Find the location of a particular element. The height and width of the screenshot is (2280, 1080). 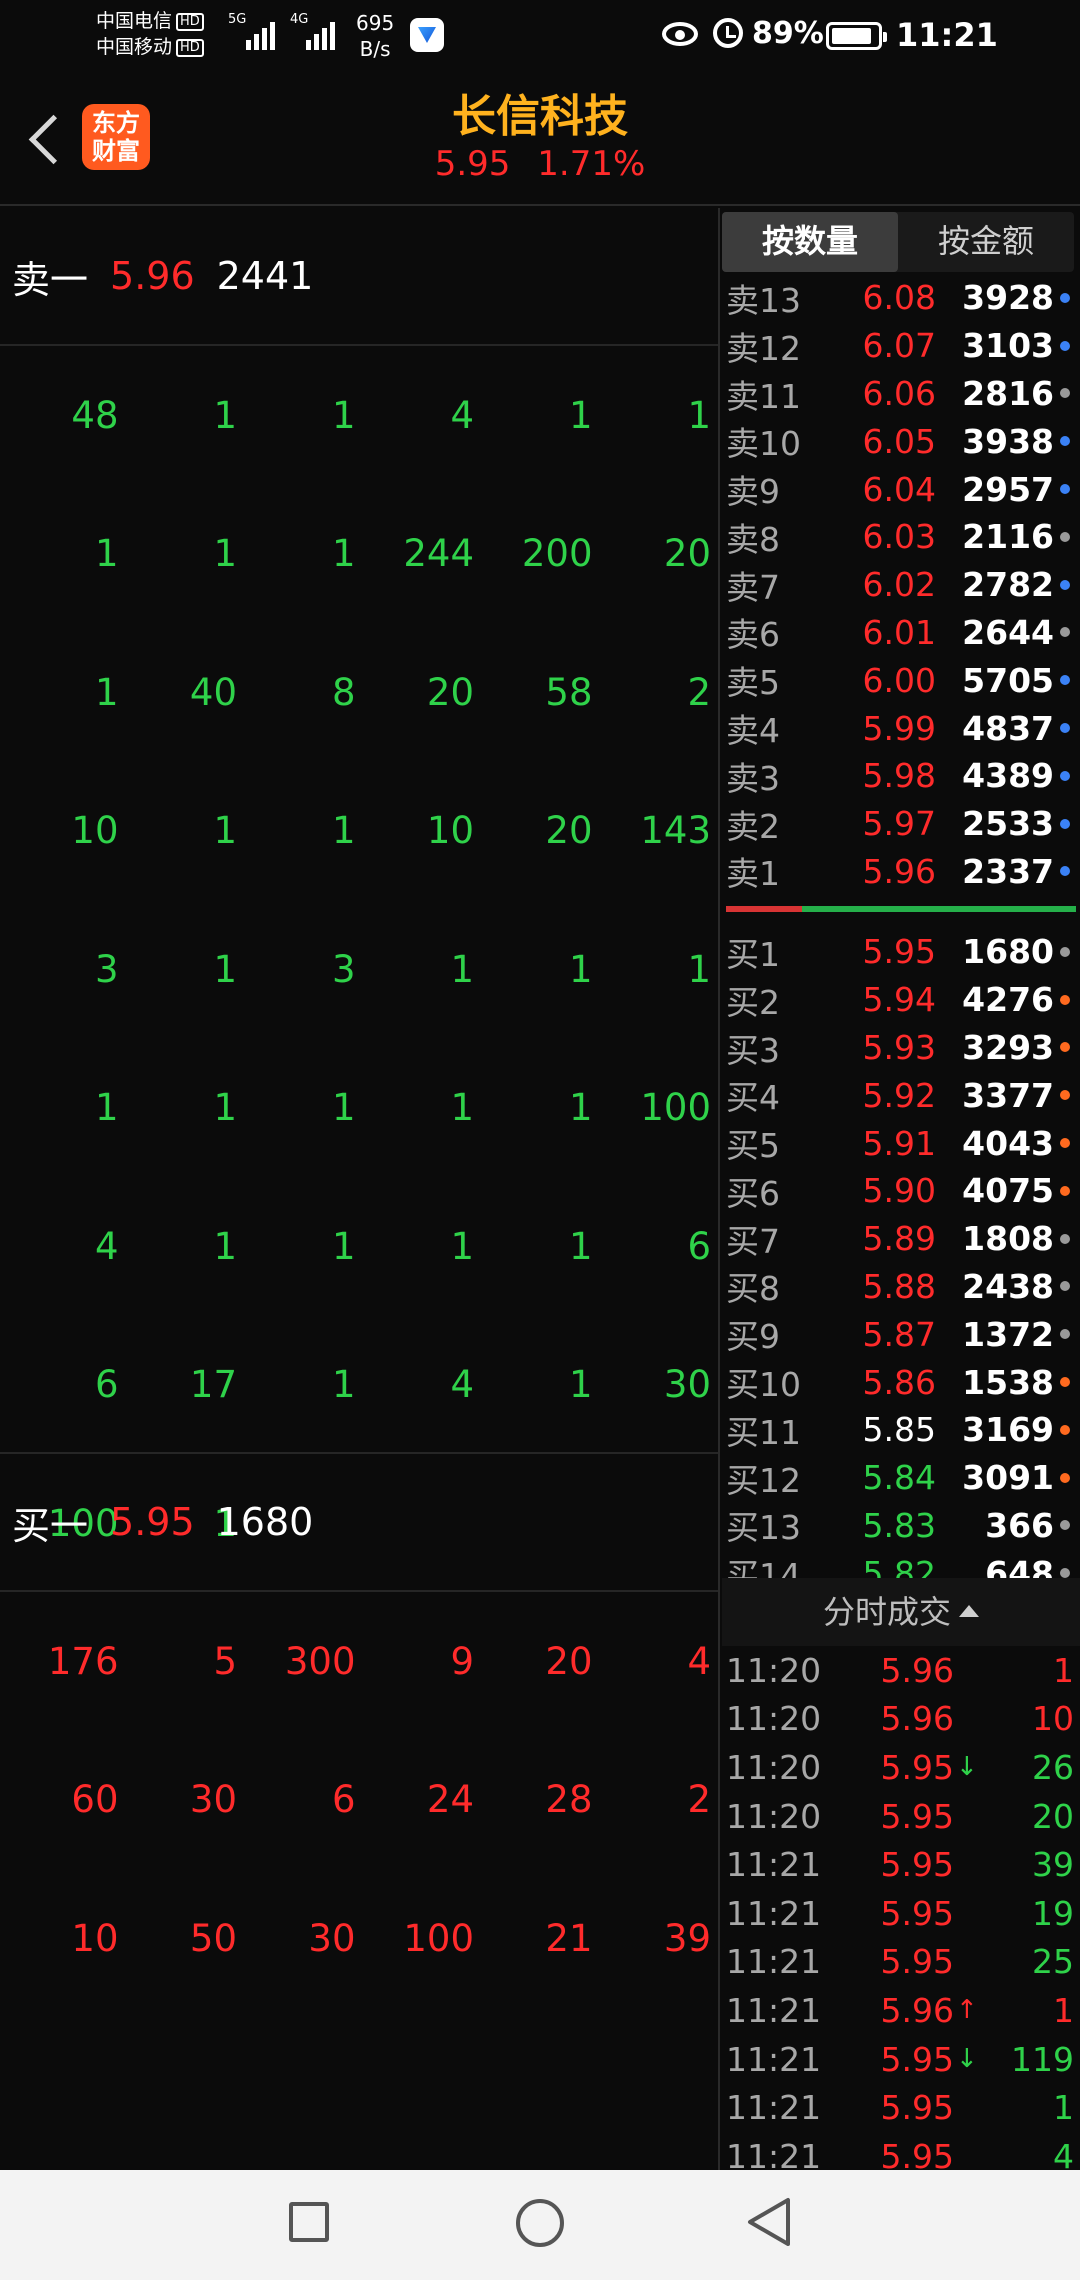

sell1-qty: 2441 is located at coordinates (265, 276).